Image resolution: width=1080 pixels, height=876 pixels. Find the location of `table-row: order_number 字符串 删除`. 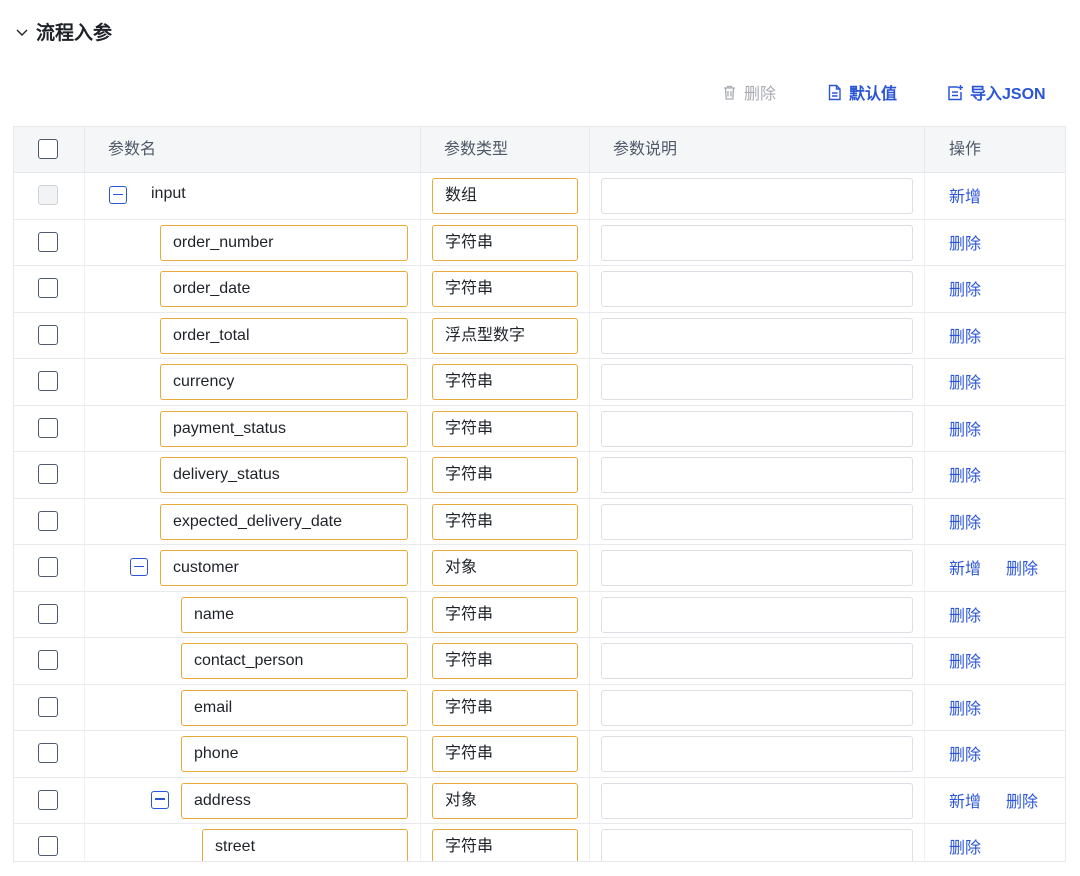

table-row: order_number 字符串 删除 is located at coordinates (539, 244).